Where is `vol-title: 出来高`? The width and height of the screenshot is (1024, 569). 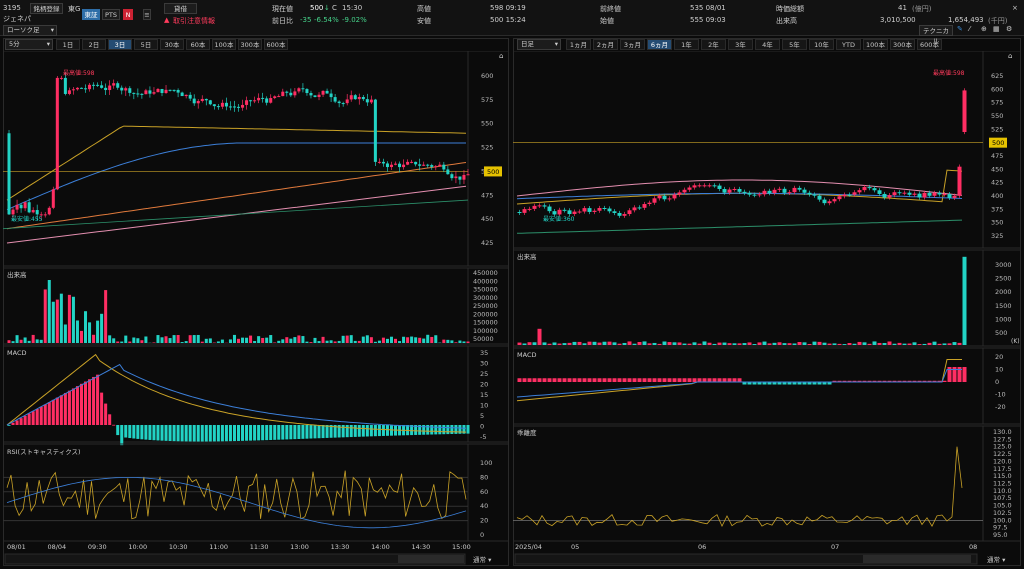
vol-title: 出来高 is located at coordinates (527, 256).